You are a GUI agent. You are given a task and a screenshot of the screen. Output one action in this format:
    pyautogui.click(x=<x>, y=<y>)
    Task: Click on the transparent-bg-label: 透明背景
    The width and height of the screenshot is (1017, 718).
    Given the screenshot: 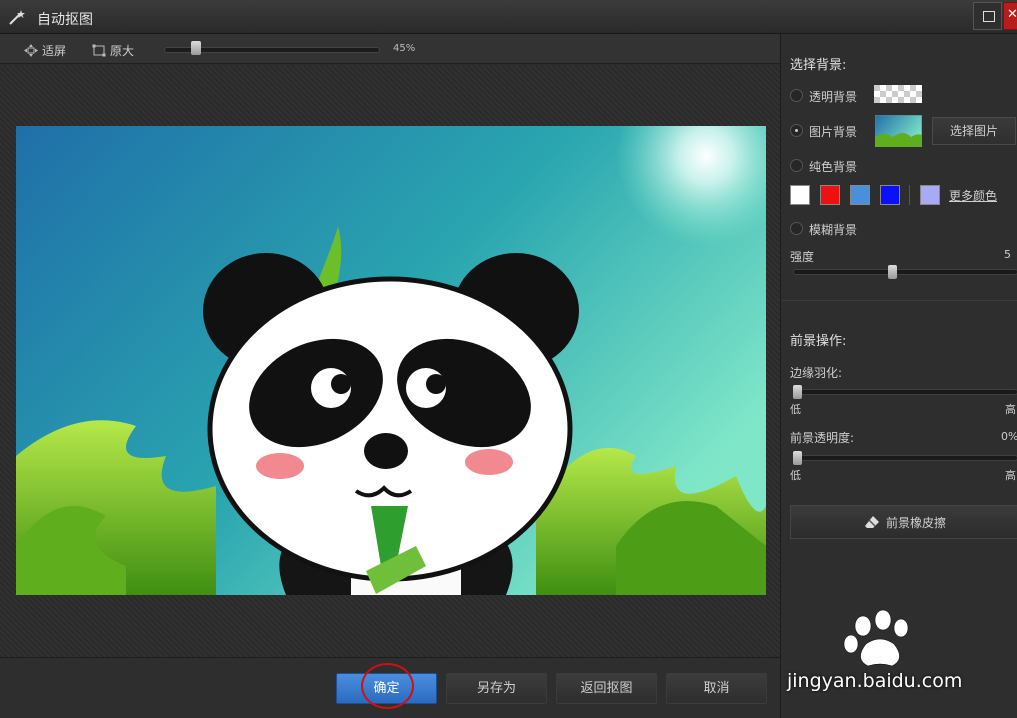 What is the action you would take?
    pyautogui.click(x=833, y=97)
    